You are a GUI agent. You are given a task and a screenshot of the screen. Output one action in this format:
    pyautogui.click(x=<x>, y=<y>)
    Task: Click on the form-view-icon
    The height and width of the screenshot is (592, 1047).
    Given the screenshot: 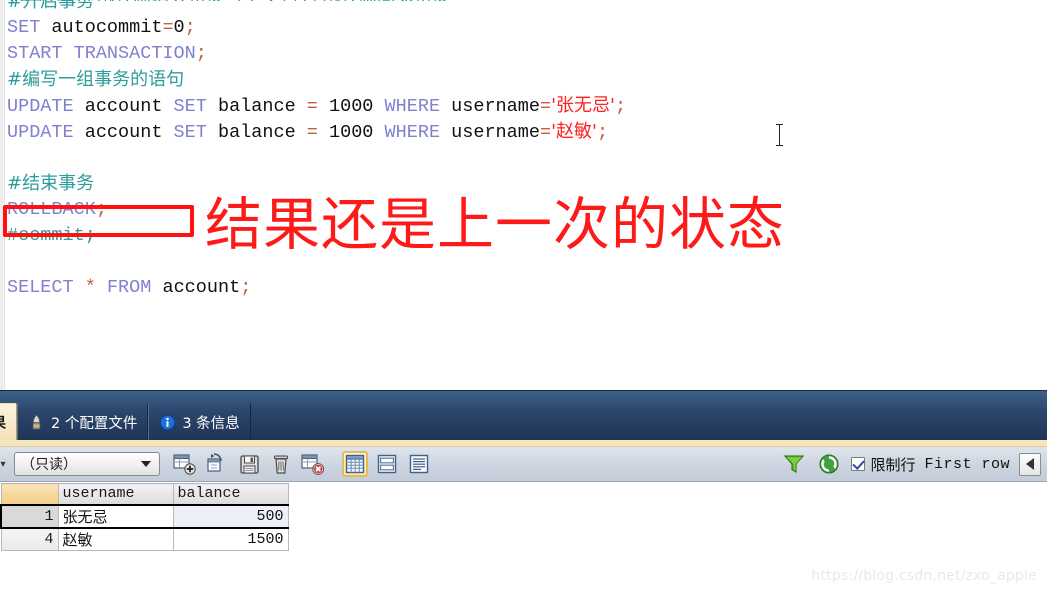 What is the action you would take?
    pyautogui.click(x=387, y=464)
    